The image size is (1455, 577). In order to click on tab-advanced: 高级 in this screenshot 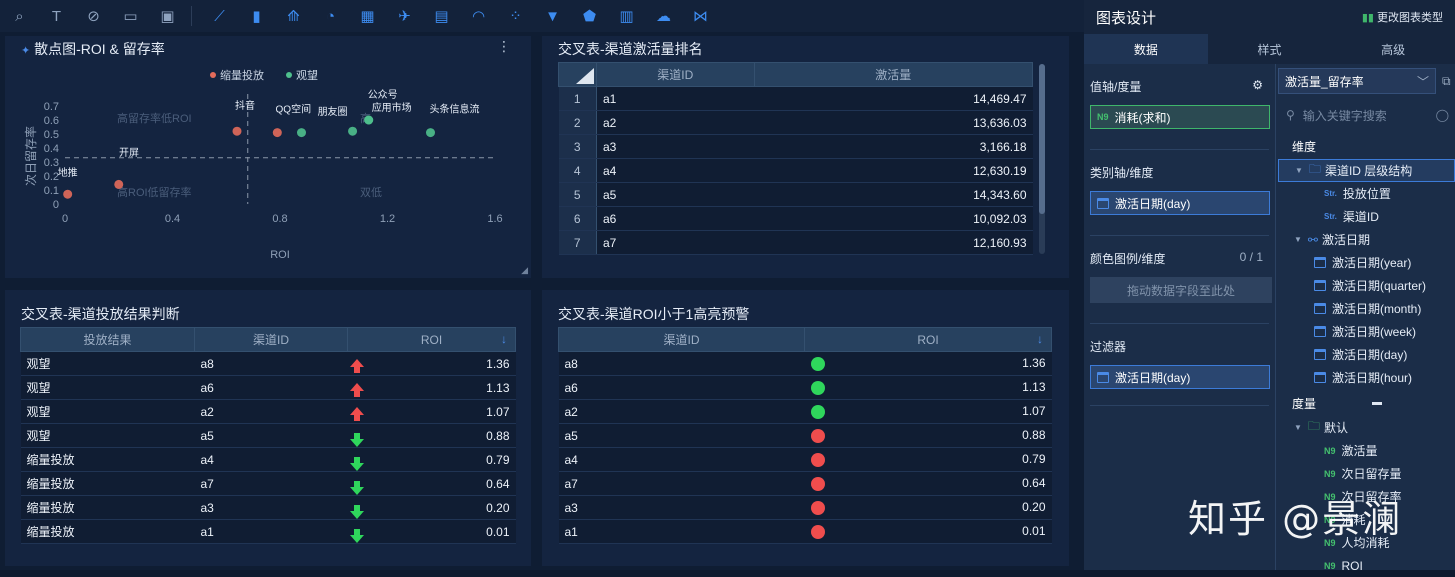, I will do `click(1393, 49)`.